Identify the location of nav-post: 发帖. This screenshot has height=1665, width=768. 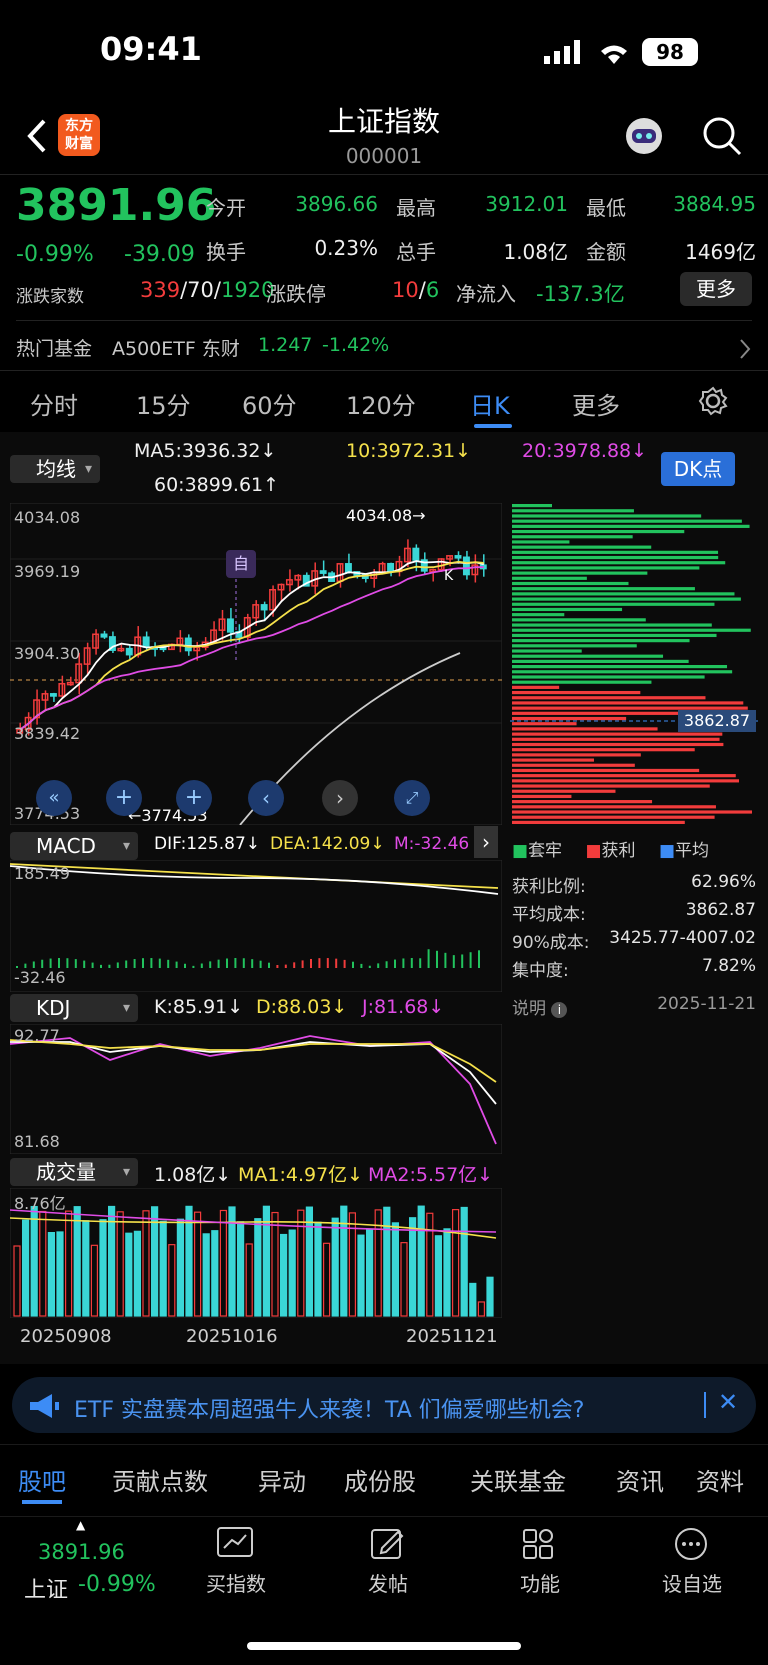
(388, 1568).